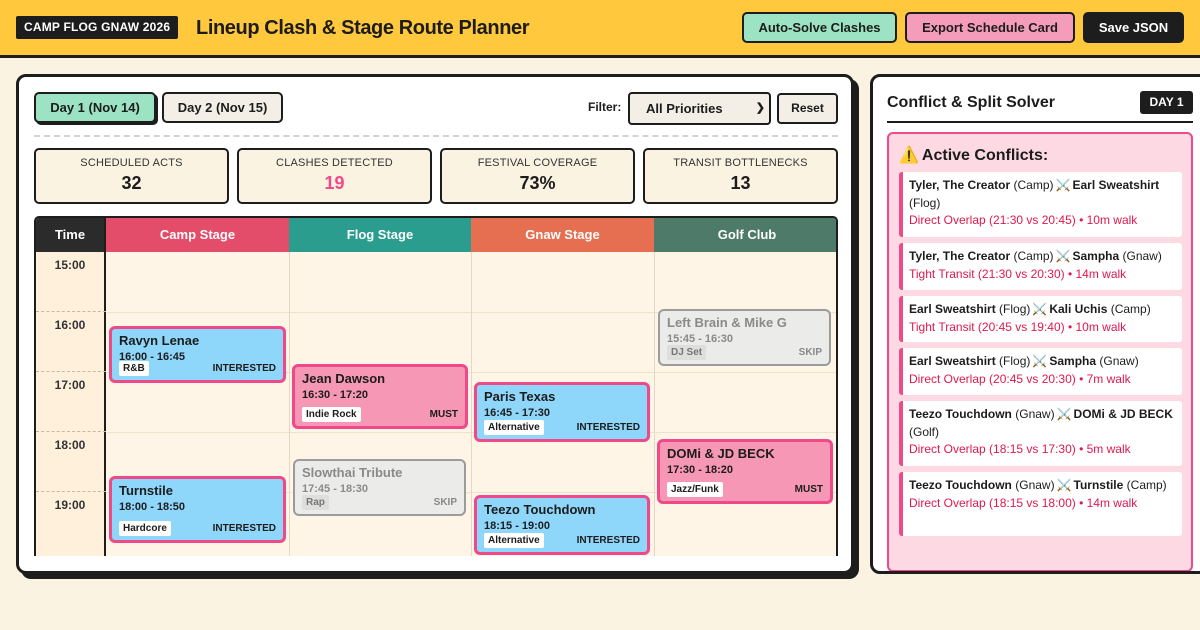  What do you see at coordinates (95, 107) in the screenshot?
I see `tab-day-1: Day 1 (Nov 14)` at bounding box center [95, 107].